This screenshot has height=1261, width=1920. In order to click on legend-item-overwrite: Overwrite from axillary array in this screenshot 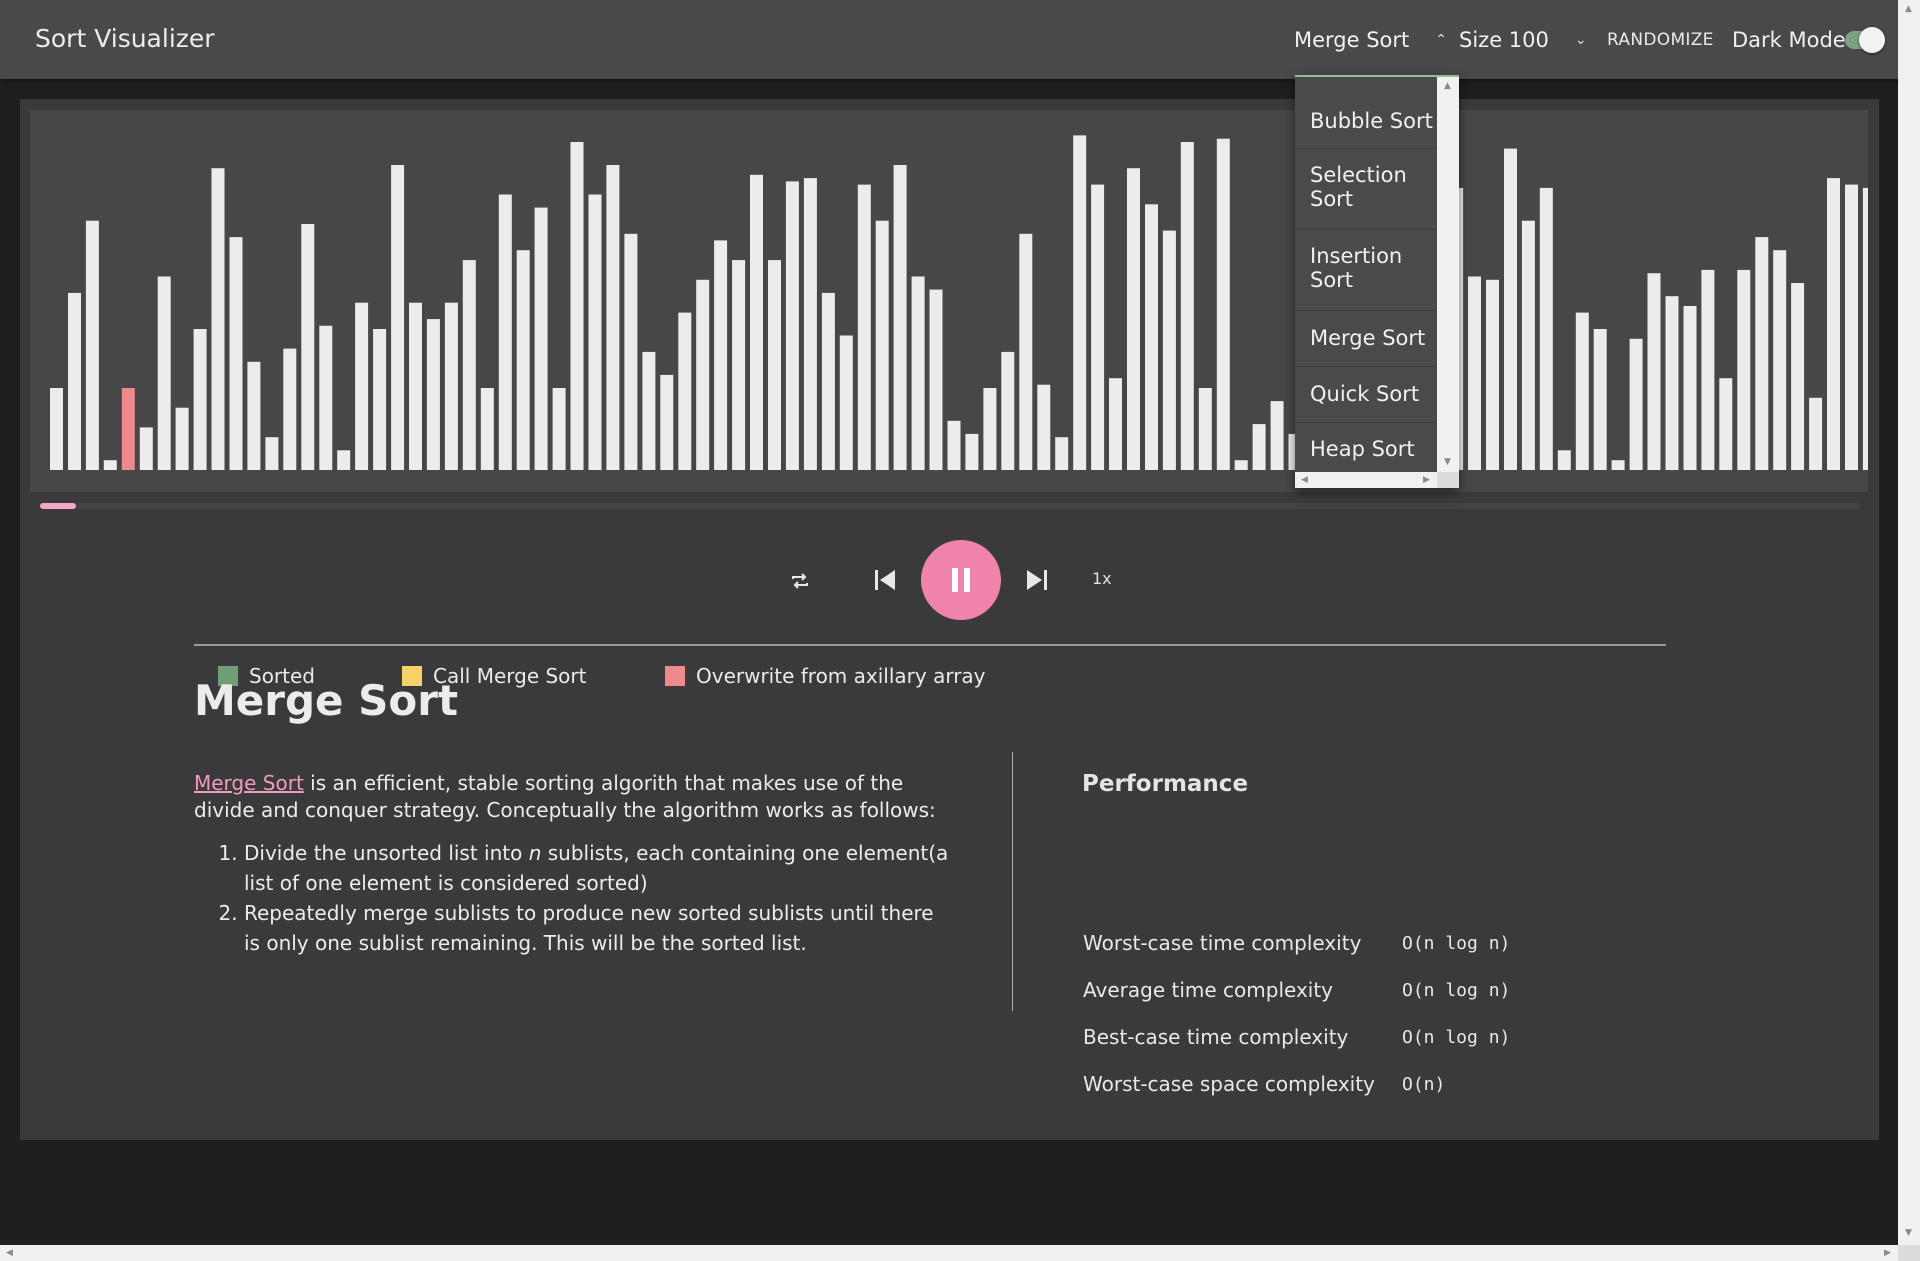, I will do `click(825, 676)`.